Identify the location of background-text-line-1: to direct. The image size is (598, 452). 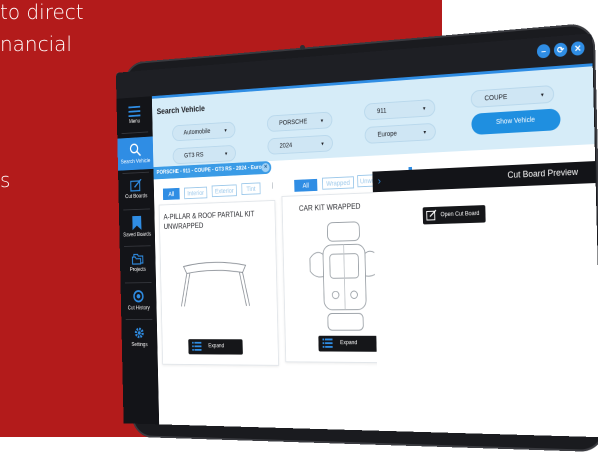
(42, 12).